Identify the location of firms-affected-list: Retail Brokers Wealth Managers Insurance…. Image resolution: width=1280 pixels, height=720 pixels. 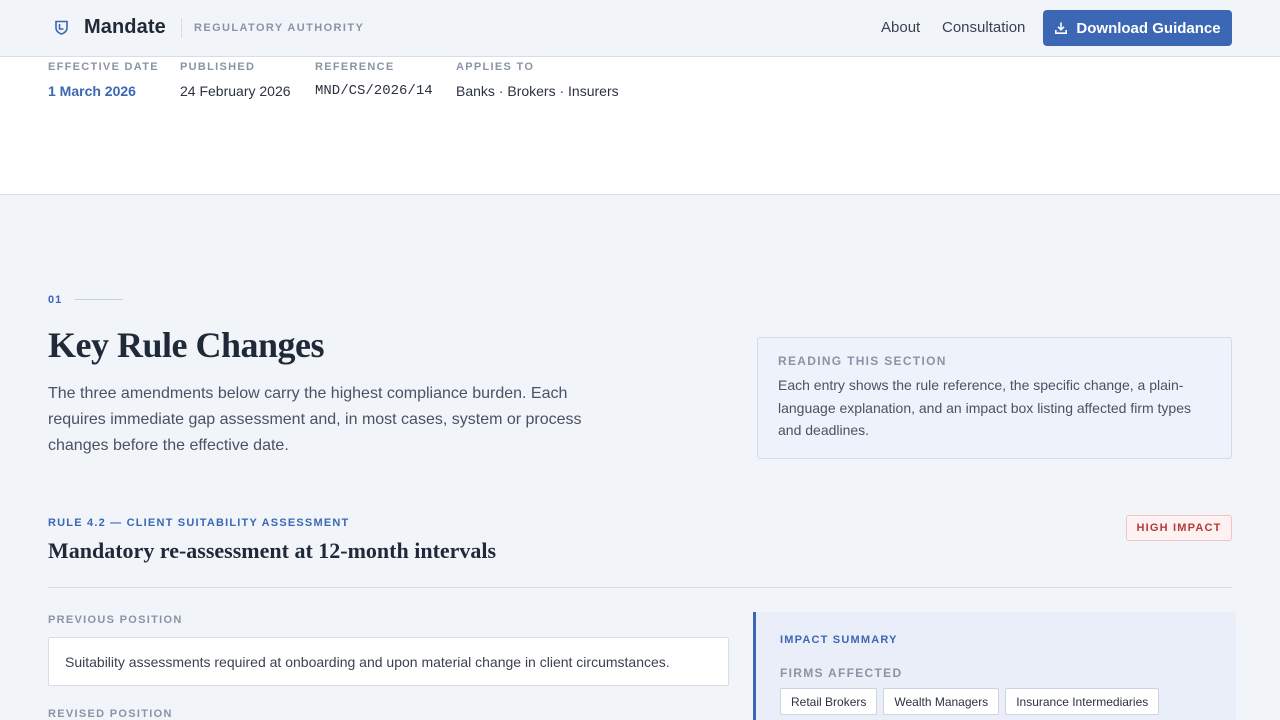
(970, 701).